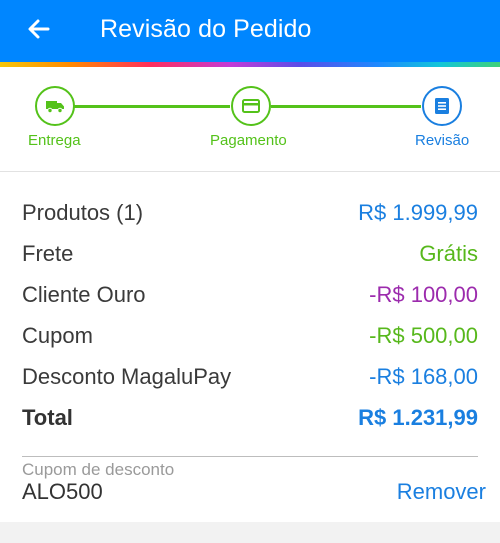 The height and width of the screenshot is (543, 500). I want to click on summary-row-frete: Frete Grátis, so click(250, 254).